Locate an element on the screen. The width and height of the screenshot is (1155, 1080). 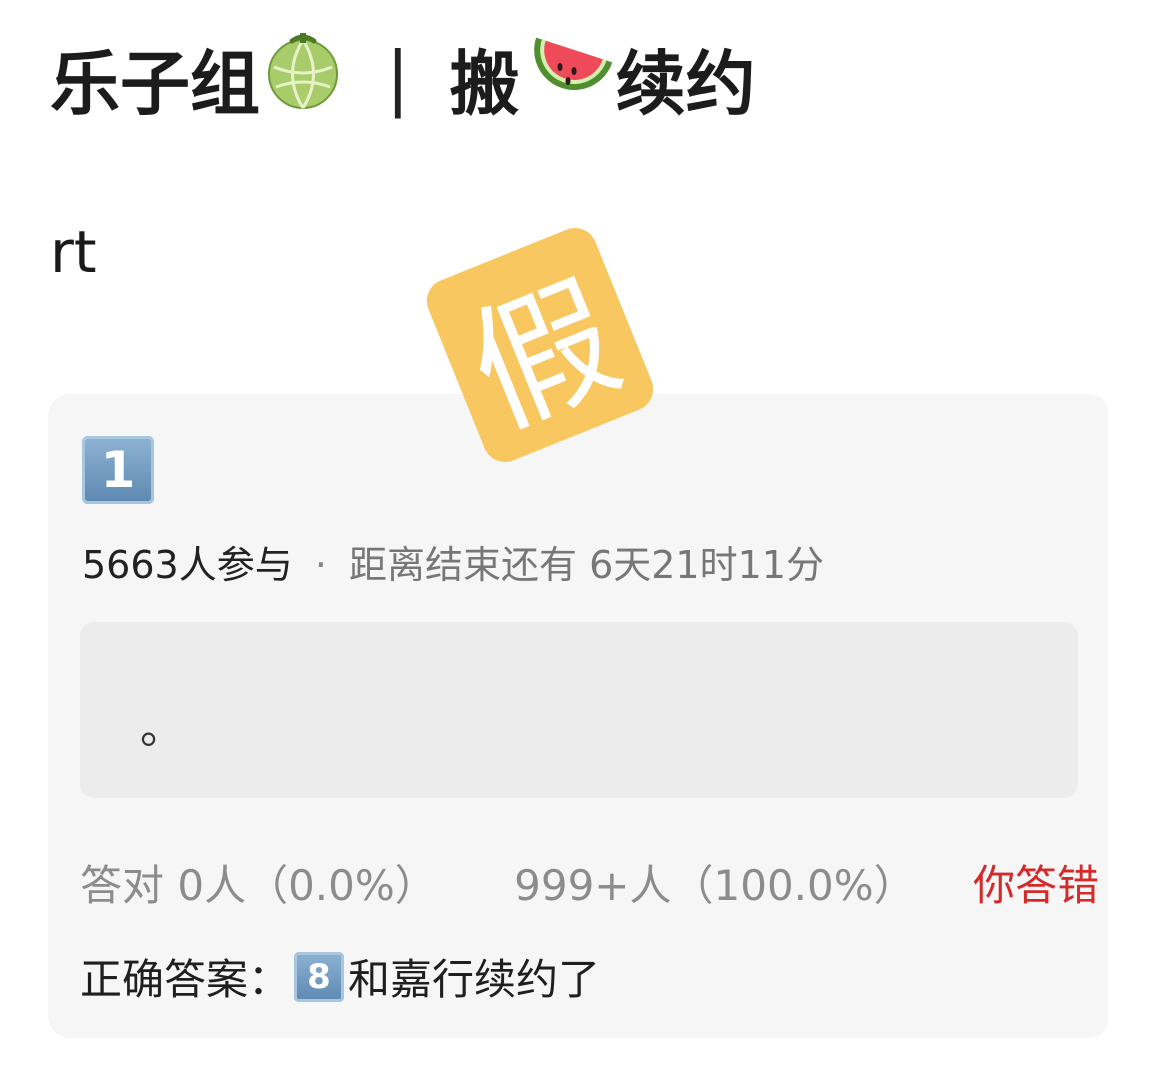
title-text-1: 乐子组 is located at coordinates (155, 83).